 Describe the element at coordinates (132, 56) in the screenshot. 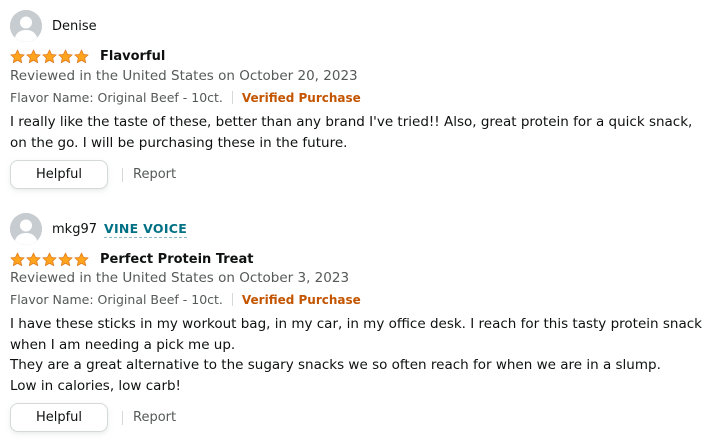

I see `review-title: Flavorful` at that location.